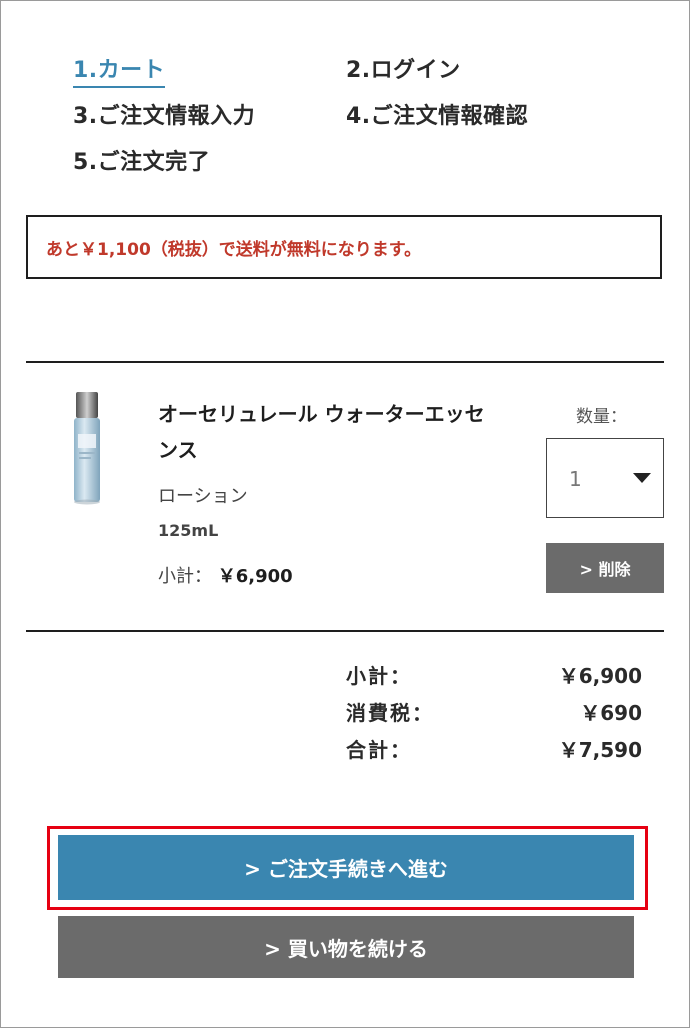 The width and height of the screenshot is (690, 1028). I want to click on free-shipping-notice: あと￥1,100（税抜）で送料が無料になります。, so click(344, 247).